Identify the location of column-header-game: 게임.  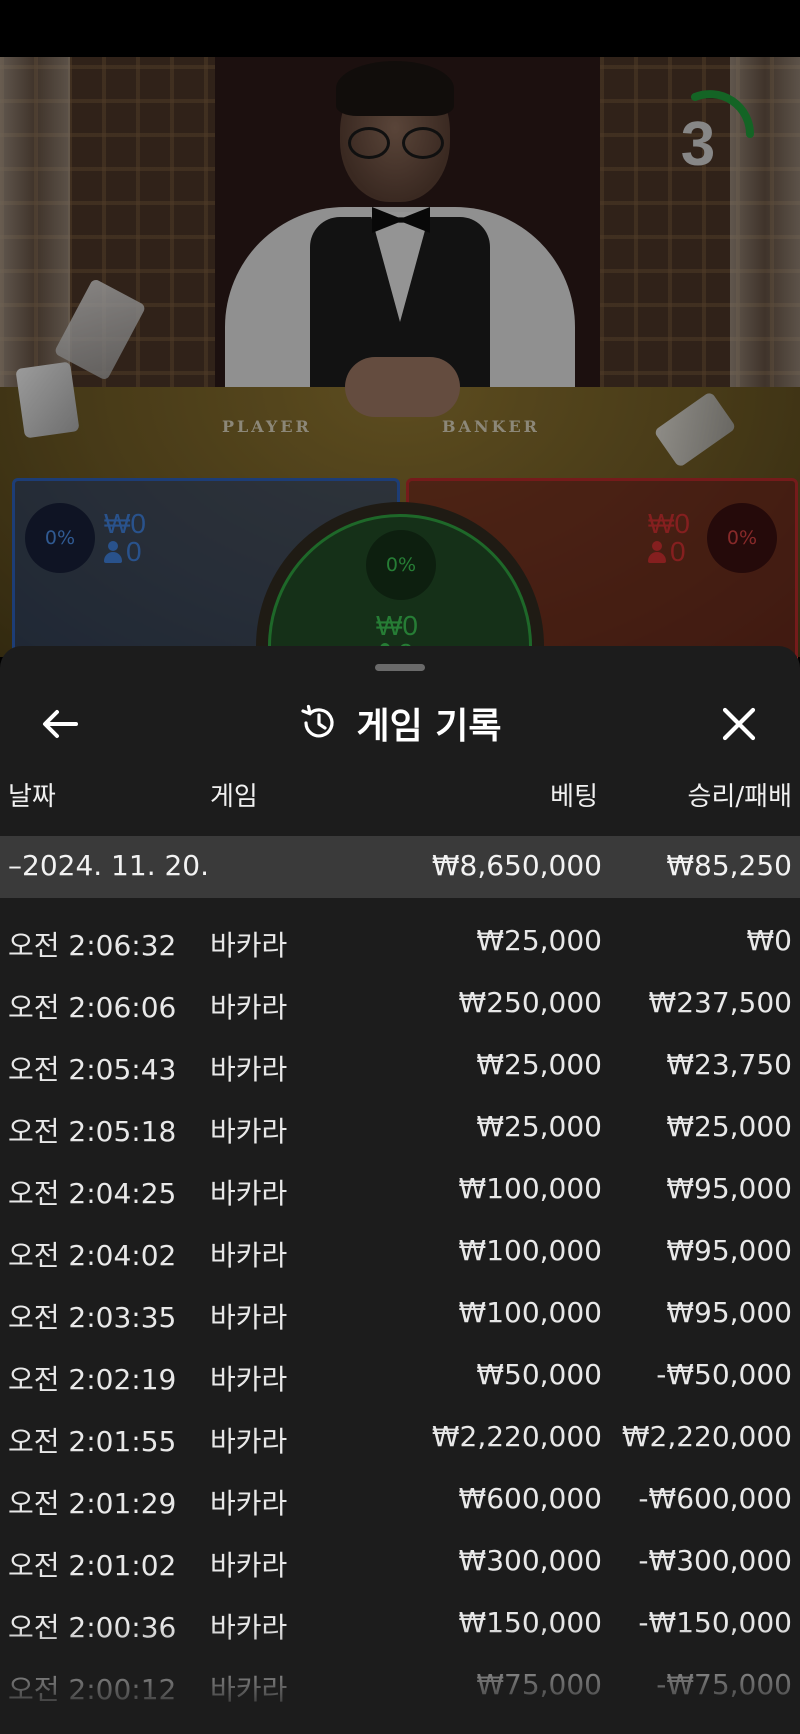
(234, 797).